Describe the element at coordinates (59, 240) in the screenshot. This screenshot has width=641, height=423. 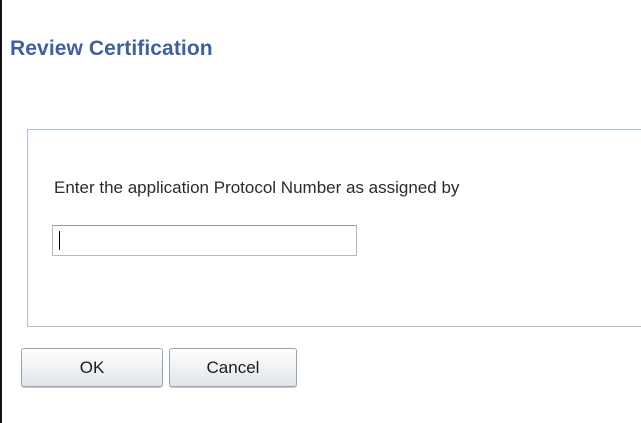
I see `text-cursor` at that location.